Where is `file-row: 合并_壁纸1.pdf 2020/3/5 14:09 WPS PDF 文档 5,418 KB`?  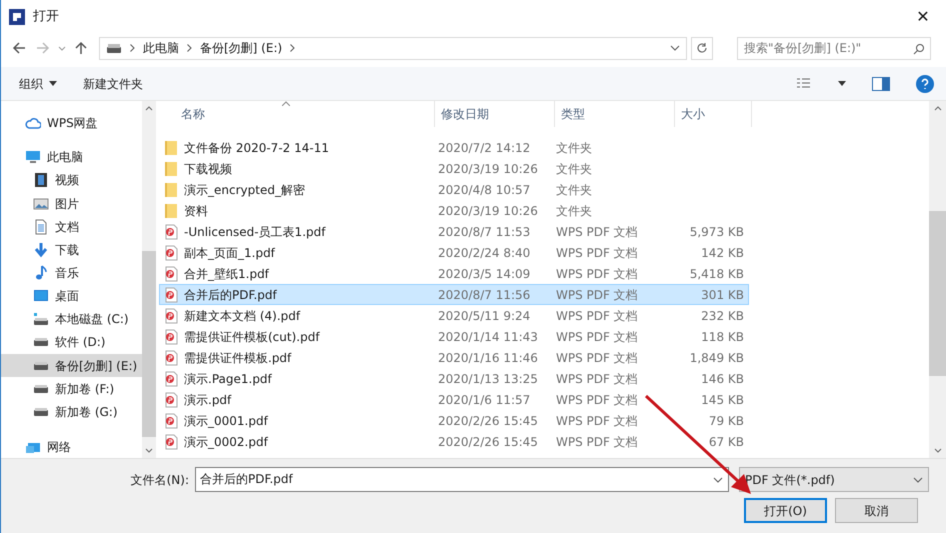 file-row: 合并_壁纸1.pdf 2020/3/5 14:09 WPS PDF 文档 5,418 KB is located at coordinates (454, 273).